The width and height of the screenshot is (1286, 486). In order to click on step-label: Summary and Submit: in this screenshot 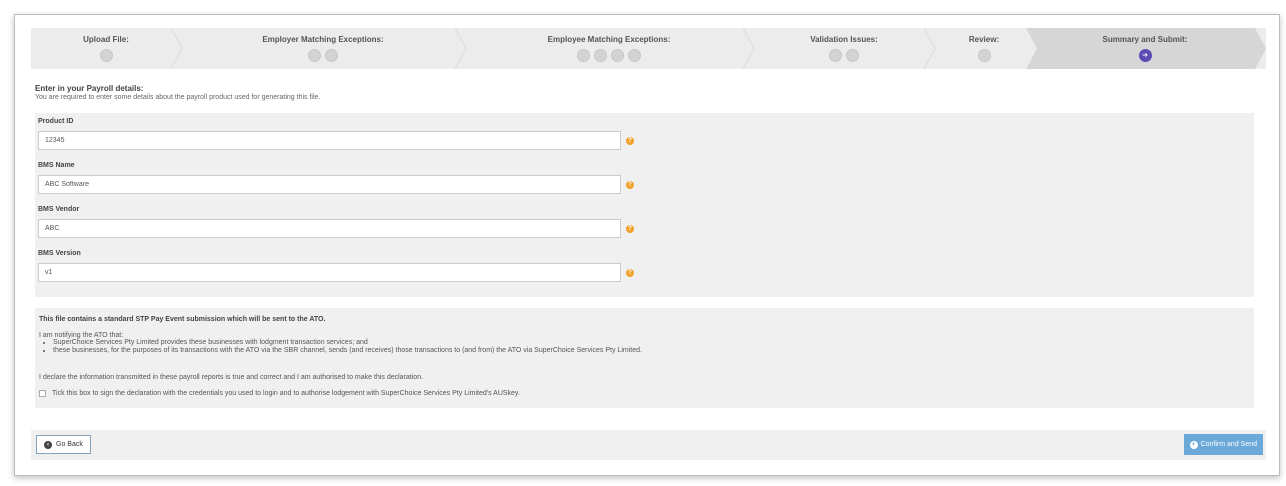, I will do `click(1145, 39)`.